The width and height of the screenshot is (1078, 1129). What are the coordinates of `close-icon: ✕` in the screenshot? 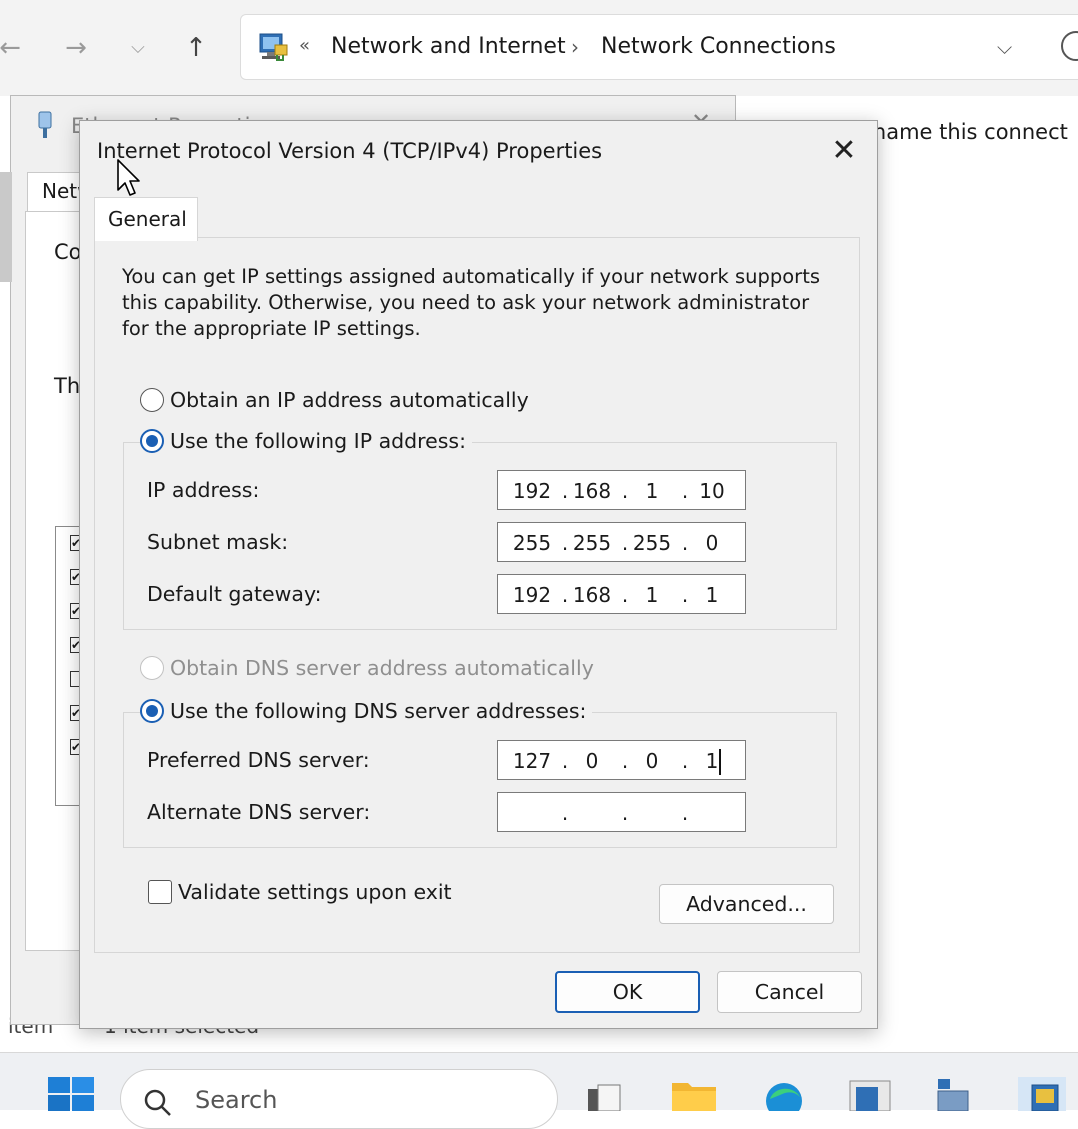 It's located at (844, 151).